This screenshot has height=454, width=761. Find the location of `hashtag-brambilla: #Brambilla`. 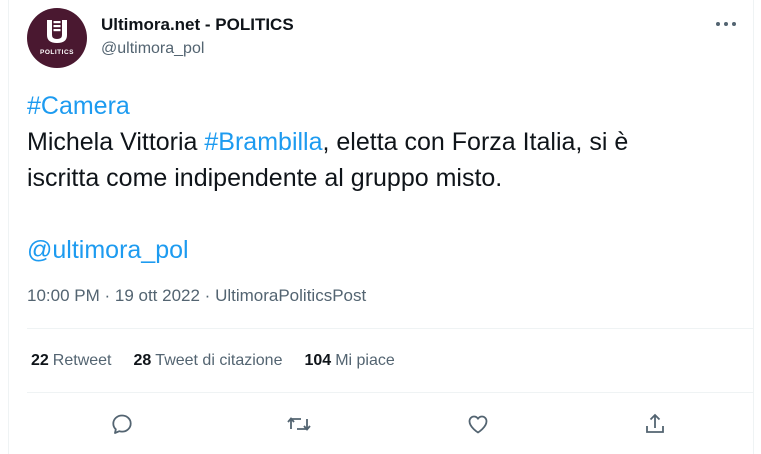

hashtag-brambilla: #Brambilla is located at coordinates (263, 142).